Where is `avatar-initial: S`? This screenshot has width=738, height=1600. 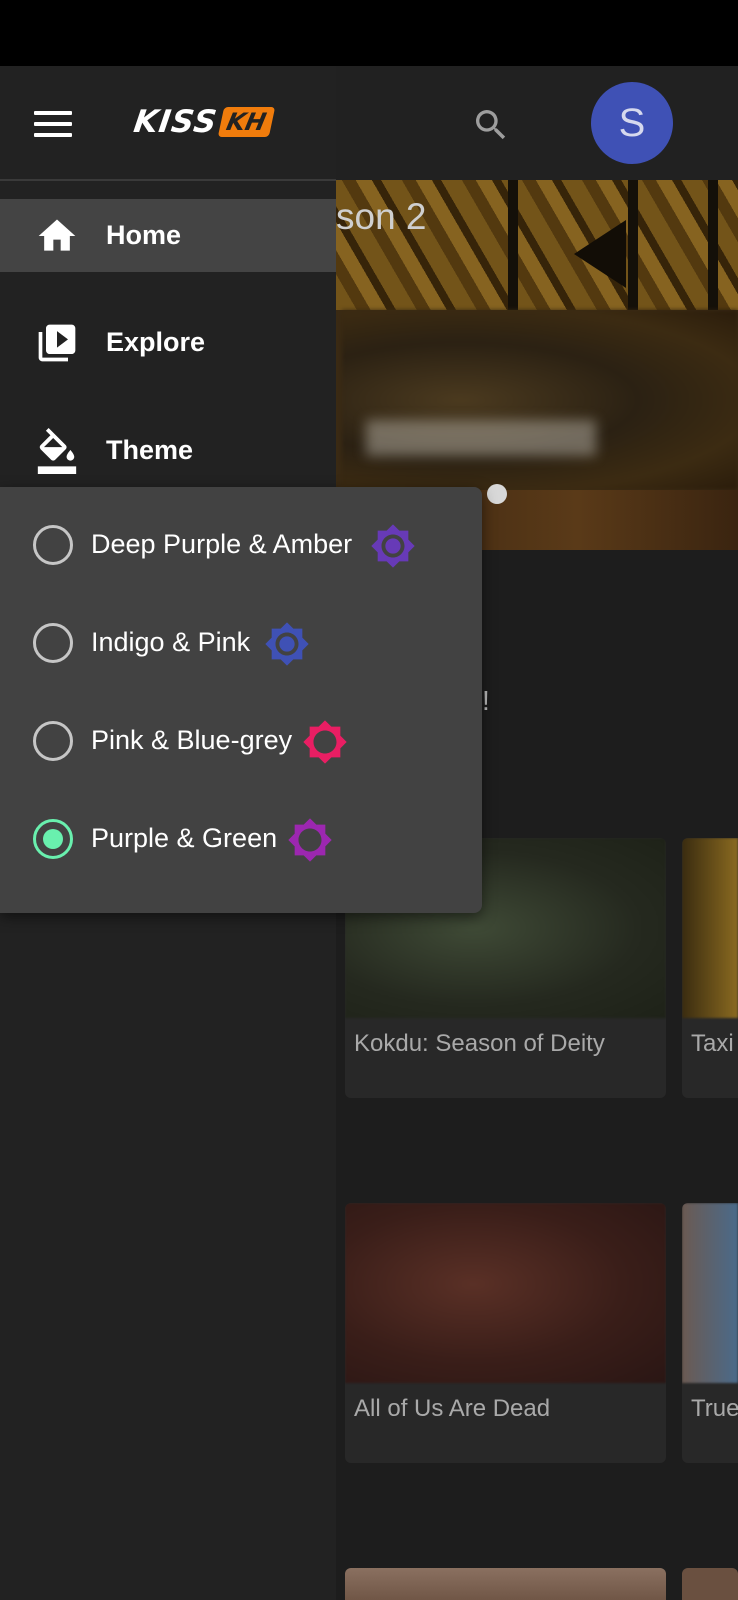
avatar-initial: S is located at coordinates (632, 122).